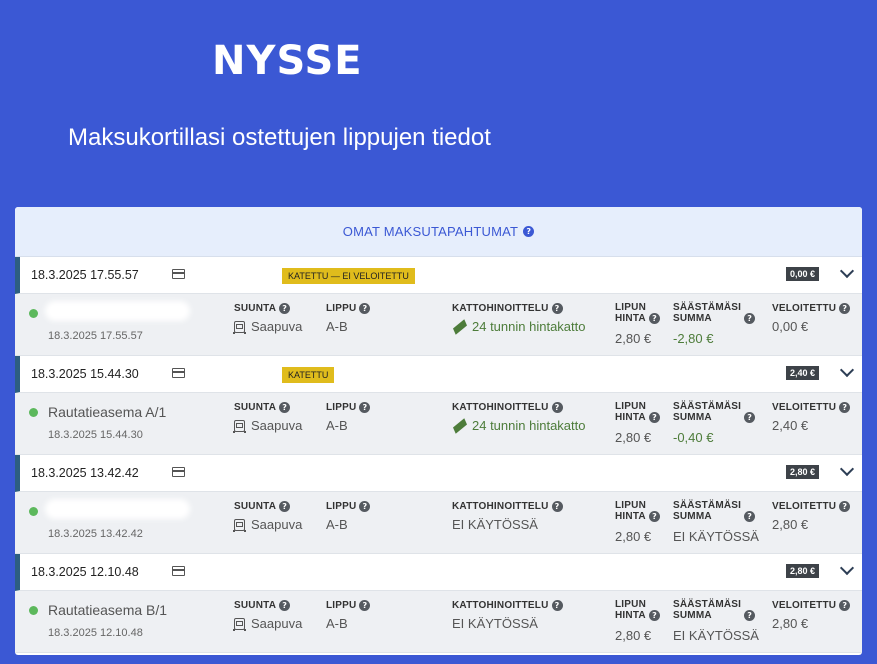 This screenshot has height=664, width=877. I want to click on panel-header: OMAT MAKSUTAPAHTUMAT ?, so click(438, 232).